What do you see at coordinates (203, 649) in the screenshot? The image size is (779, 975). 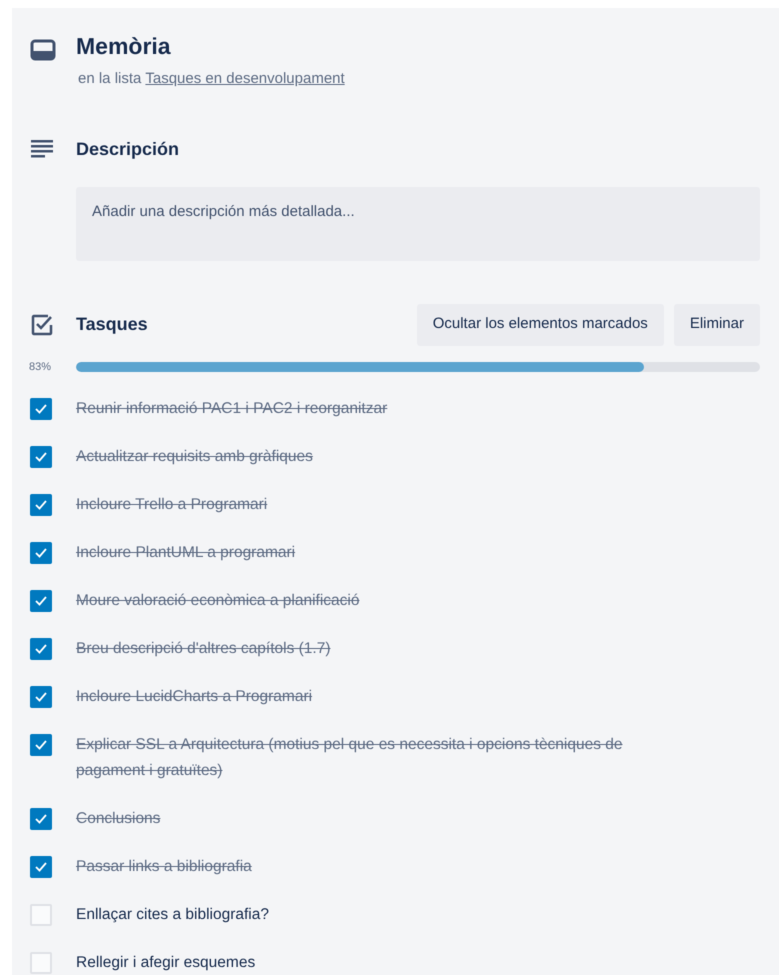 I see `item-text: Breu descripció d'altres capítols (1.7)` at bounding box center [203, 649].